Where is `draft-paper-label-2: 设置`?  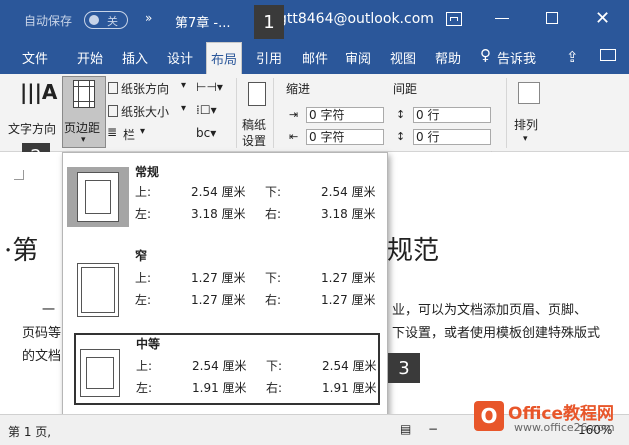 draft-paper-label-2: 设置 is located at coordinates (254, 141).